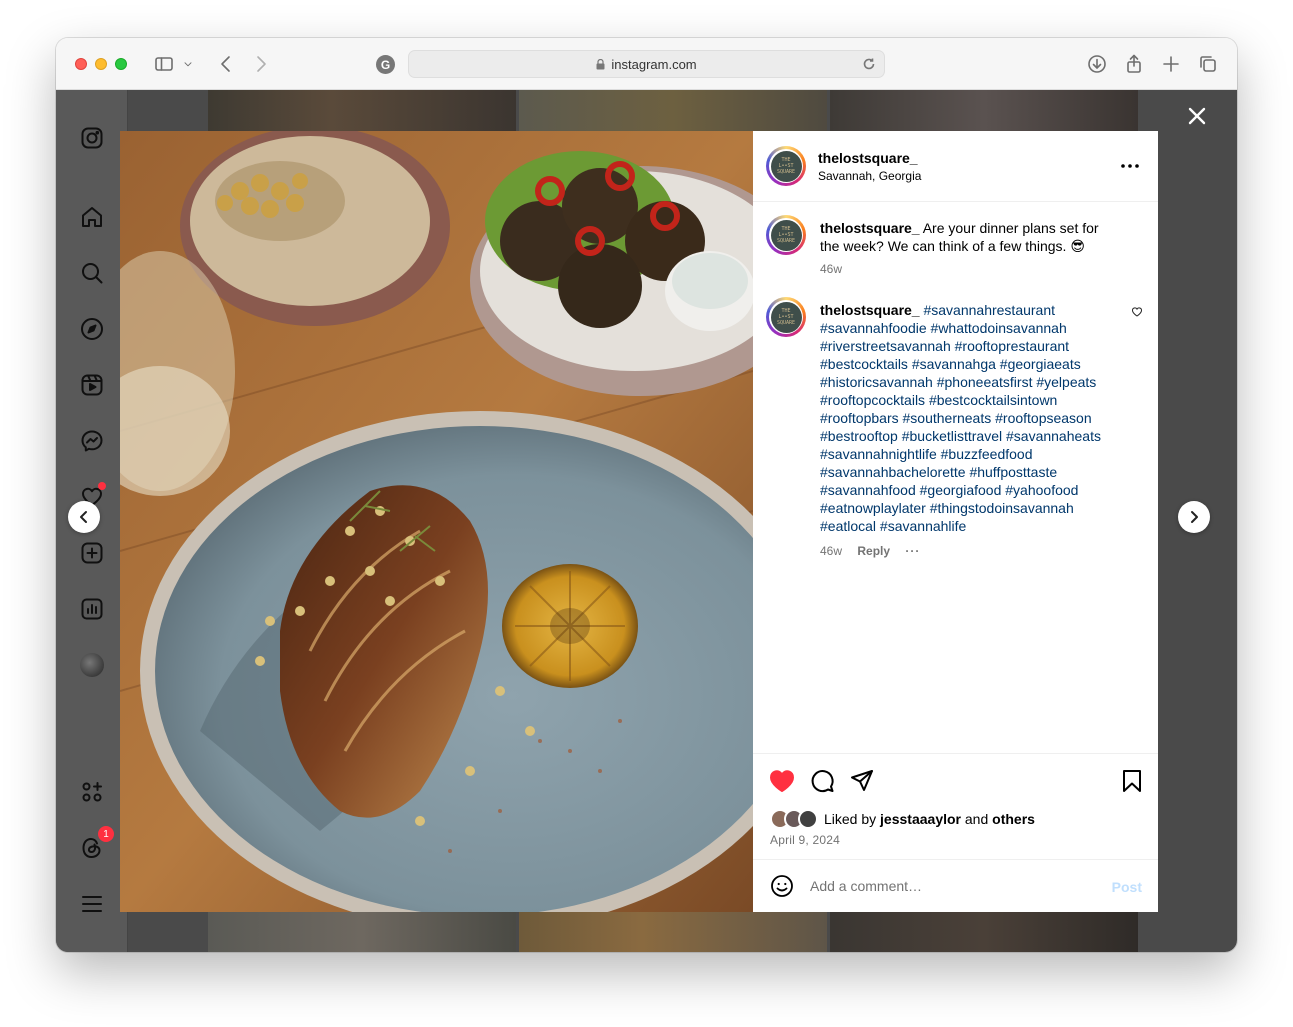  What do you see at coordinates (261, 64) in the screenshot?
I see `forward-button` at bounding box center [261, 64].